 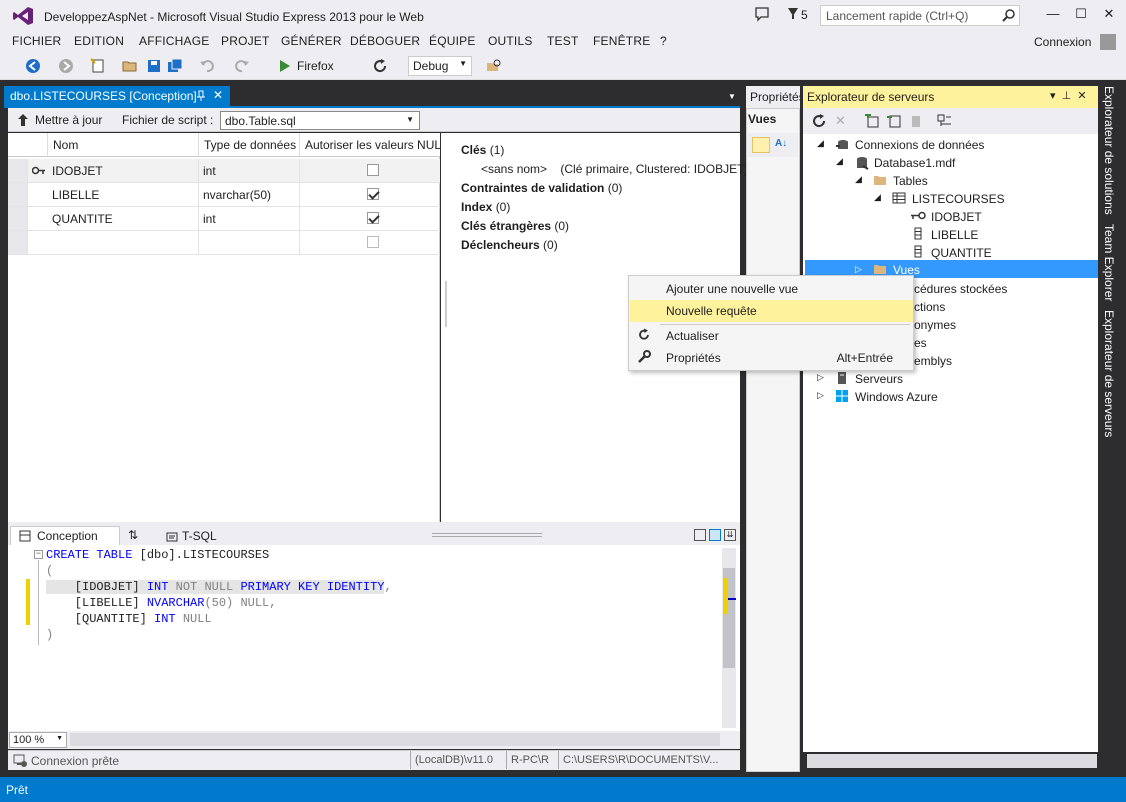 What do you see at coordinates (285, 66) in the screenshot?
I see `start-debug-icon` at bounding box center [285, 66].